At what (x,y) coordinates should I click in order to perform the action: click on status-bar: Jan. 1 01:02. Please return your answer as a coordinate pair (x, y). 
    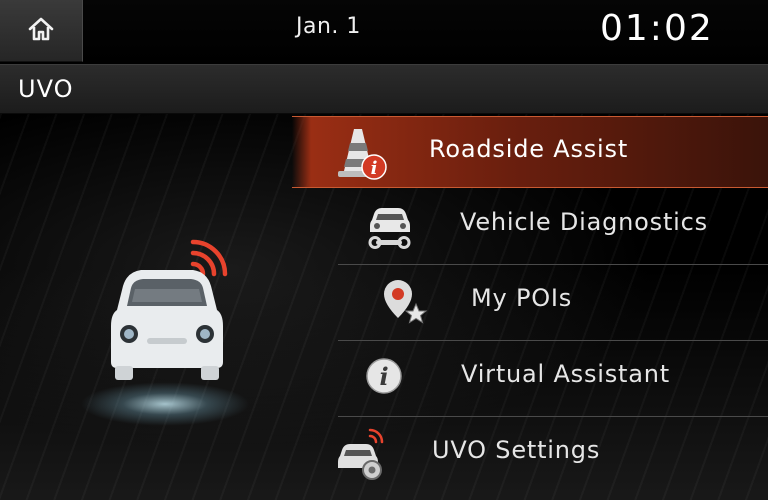
    Looking at the image, I should click on (384, 32).